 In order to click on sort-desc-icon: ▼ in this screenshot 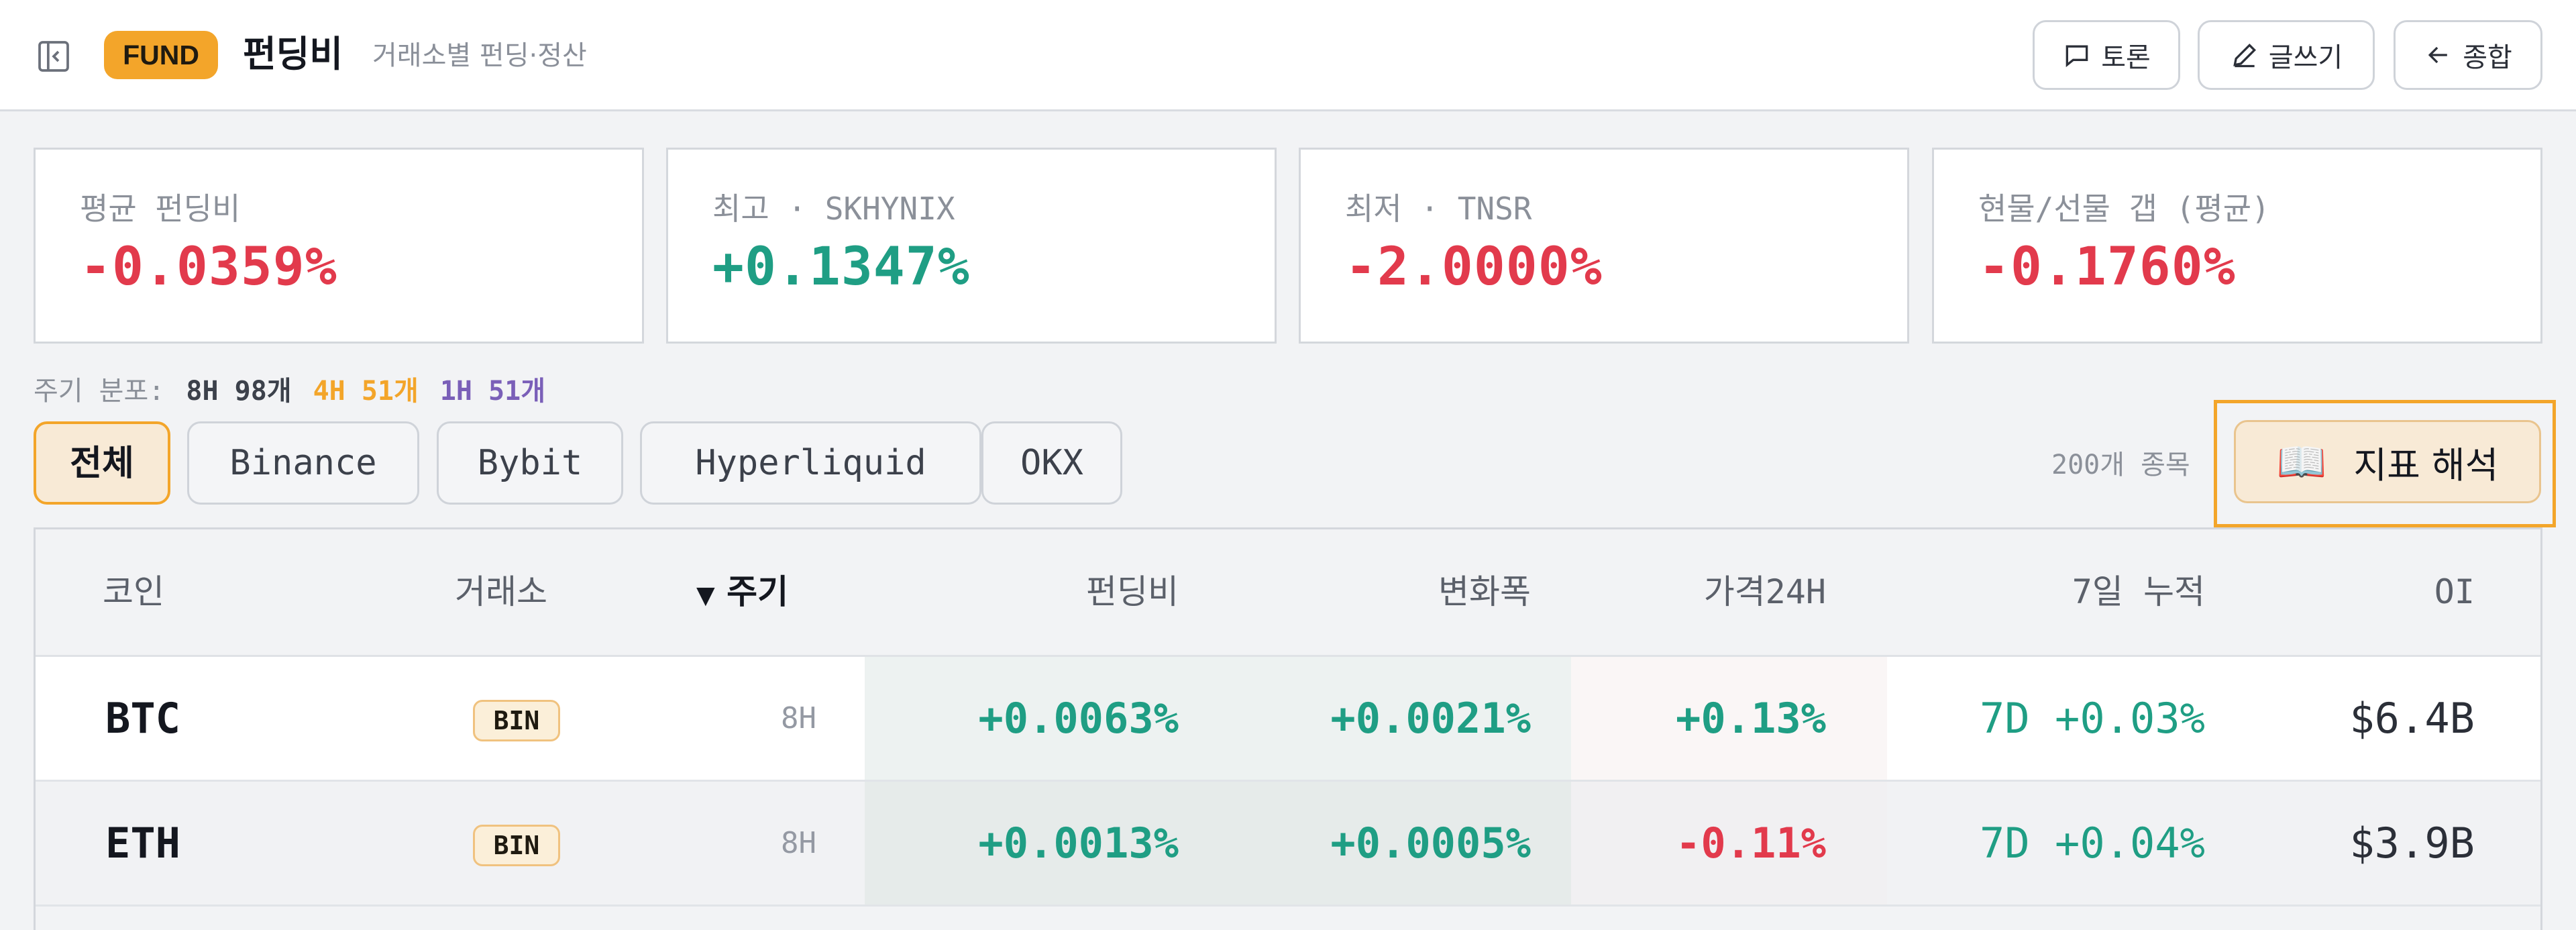, I will do `click(705, 595)`.